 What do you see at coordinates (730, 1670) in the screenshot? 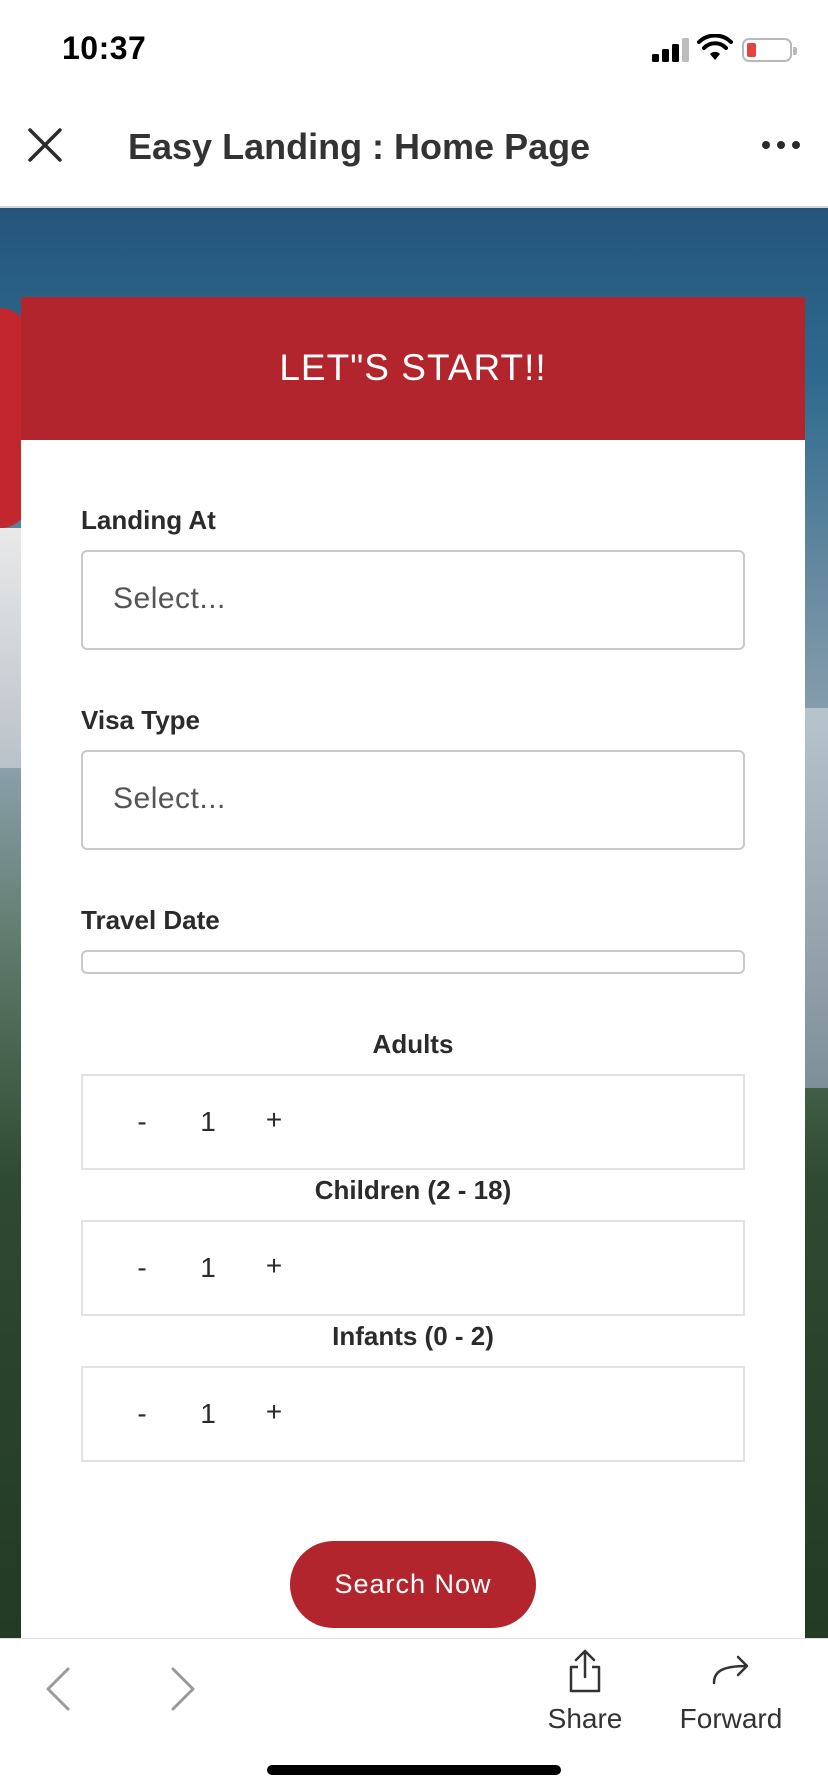
I see `forward-arrow-icon` at bounding box center [730, 1670].